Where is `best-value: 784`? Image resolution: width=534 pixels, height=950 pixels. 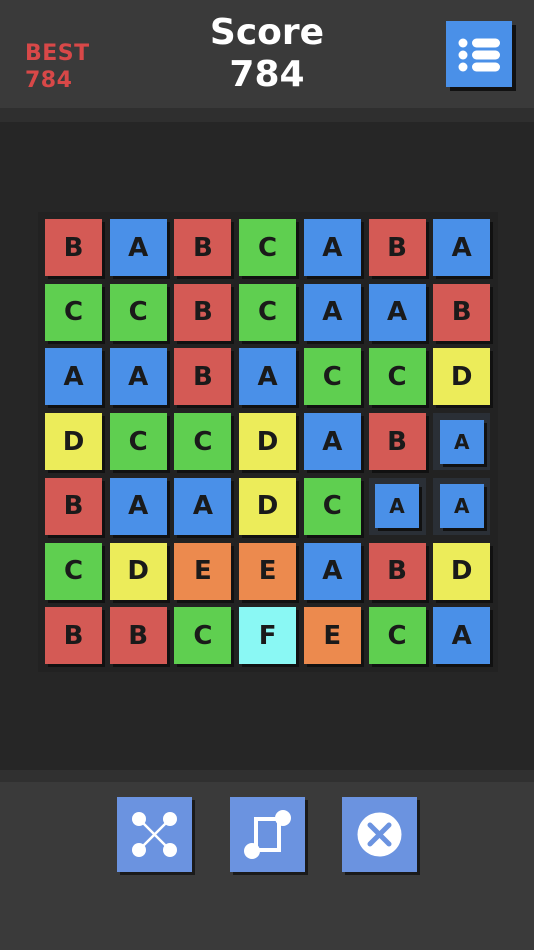 best-value: 784 is located at coordinates (49, 80).